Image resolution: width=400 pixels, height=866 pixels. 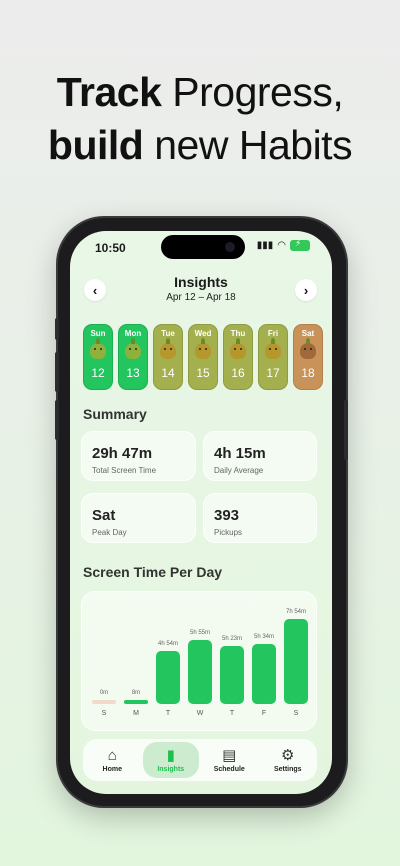 I want to click on tab-settings: ⚙ Settings, so click(x=288, y=760).